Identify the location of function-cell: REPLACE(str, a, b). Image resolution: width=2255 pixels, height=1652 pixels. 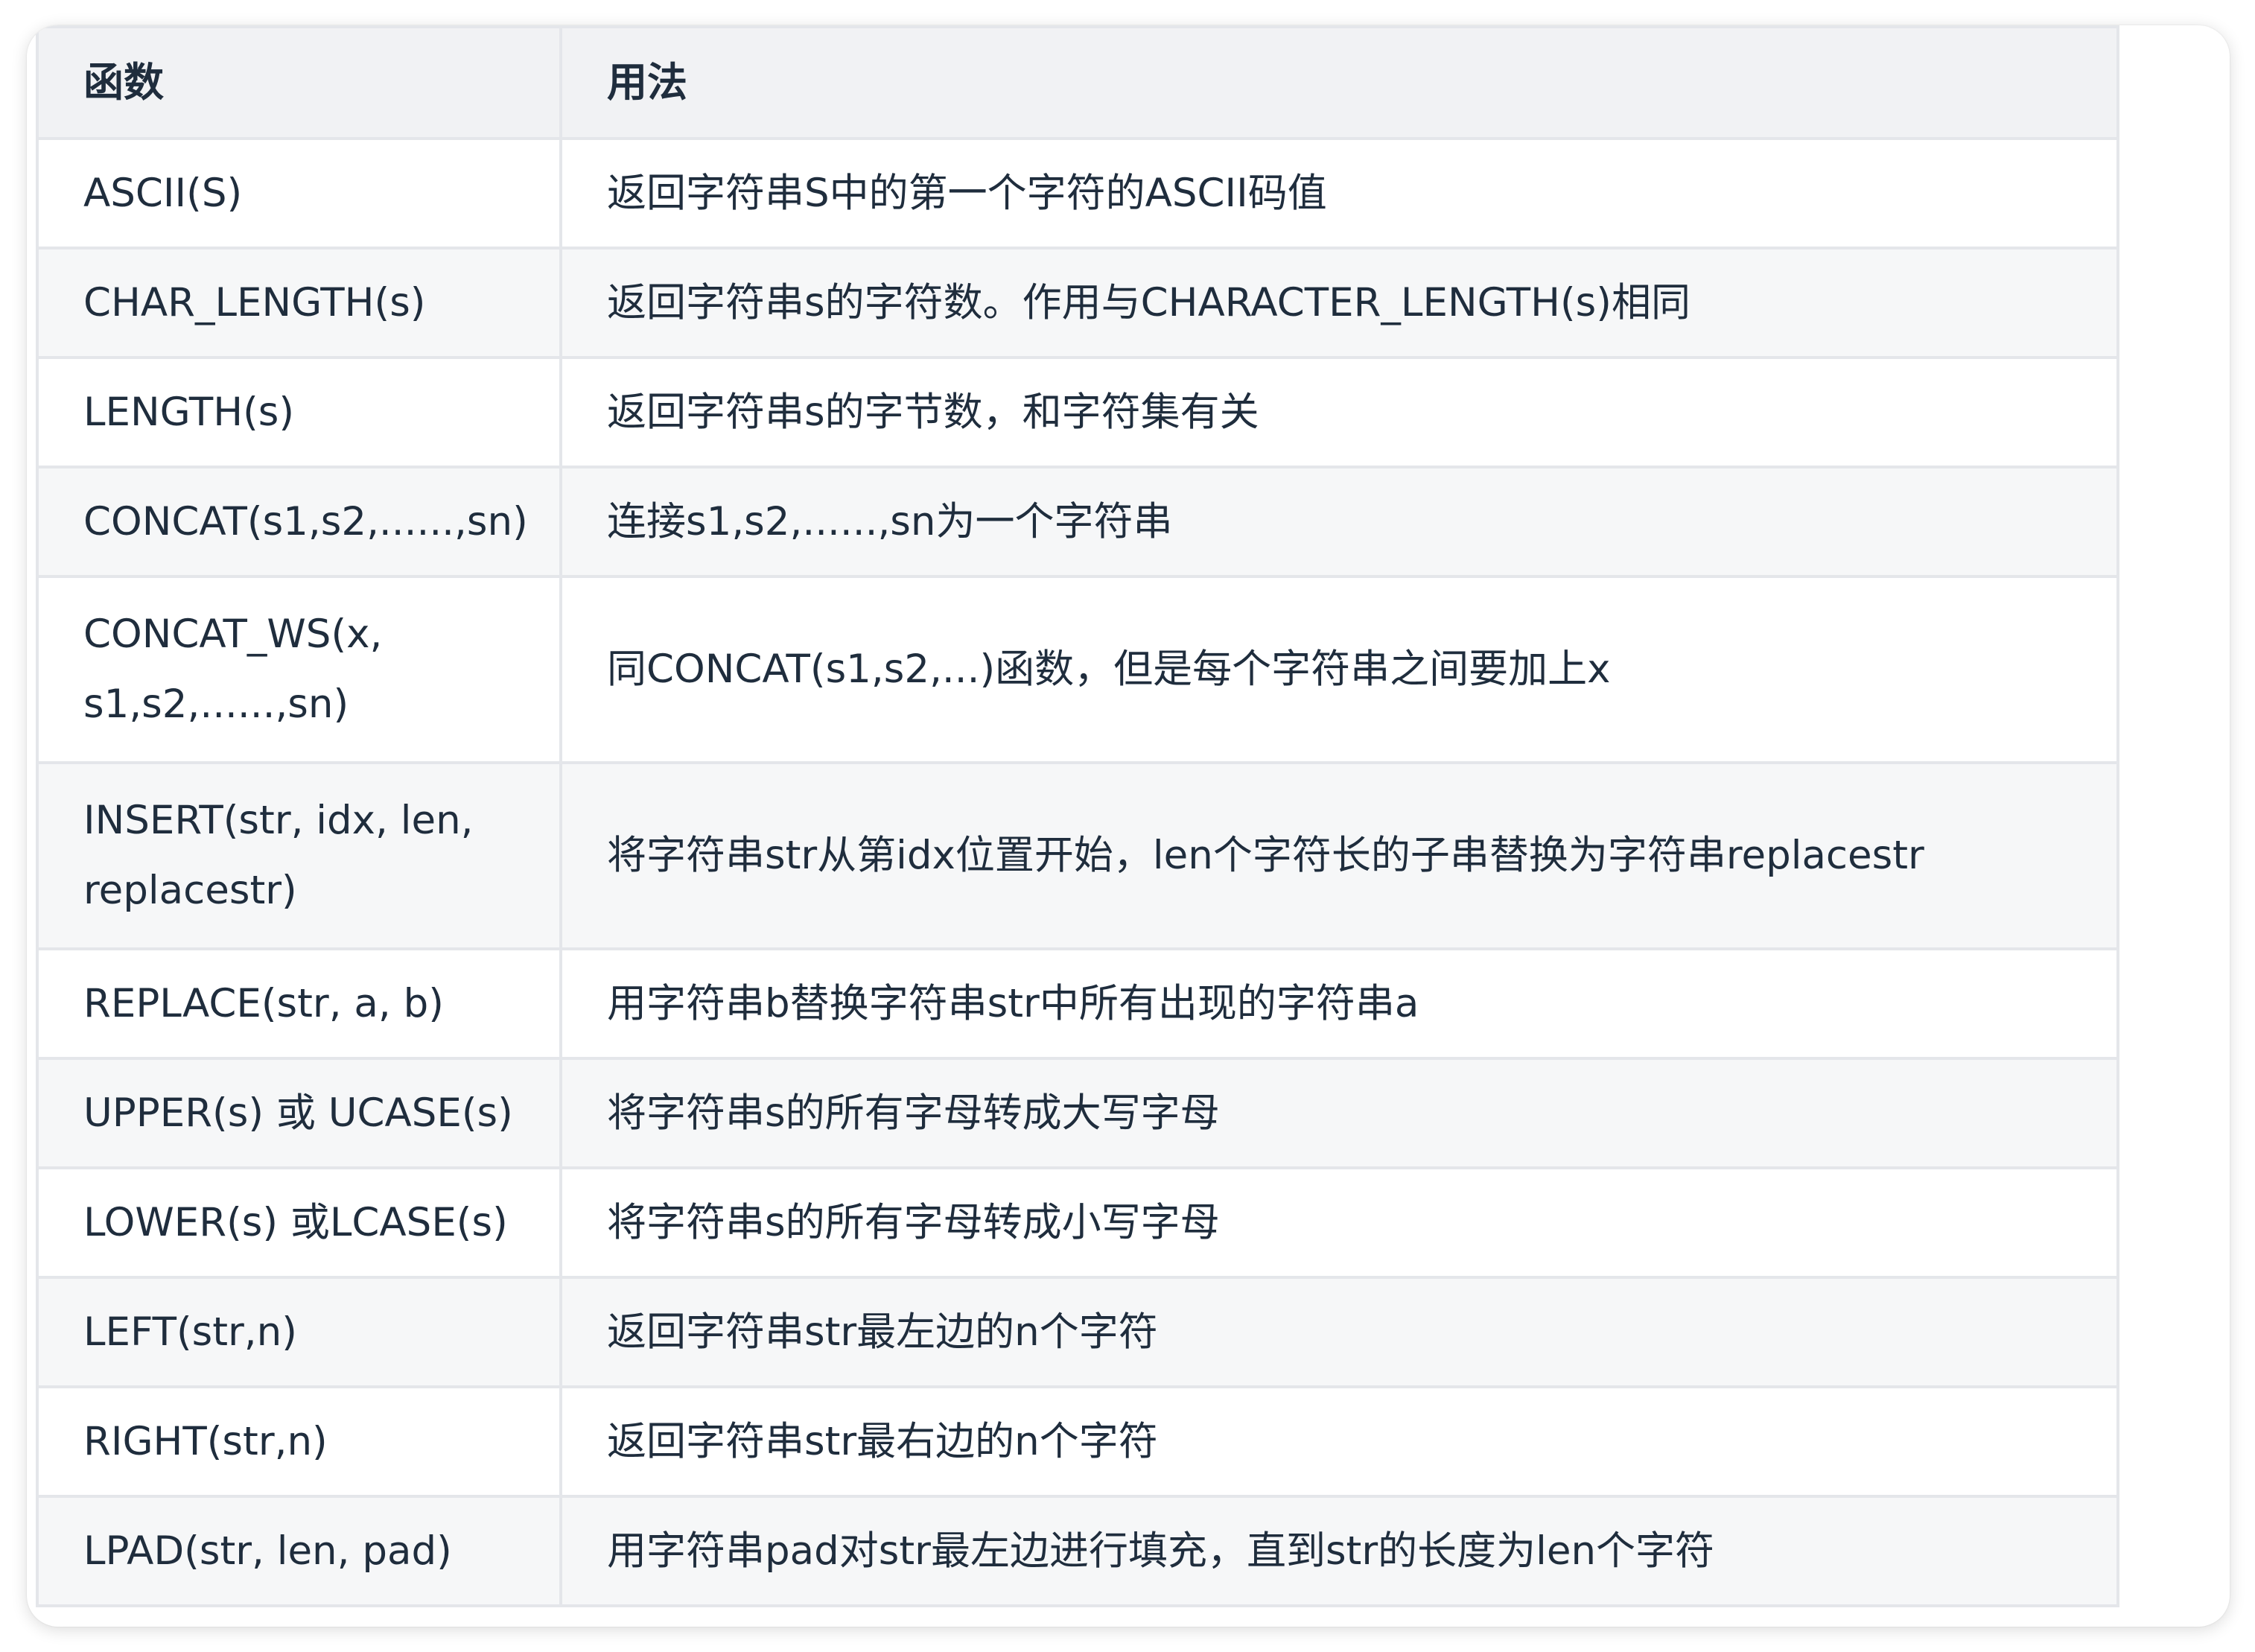
(299, 1003).